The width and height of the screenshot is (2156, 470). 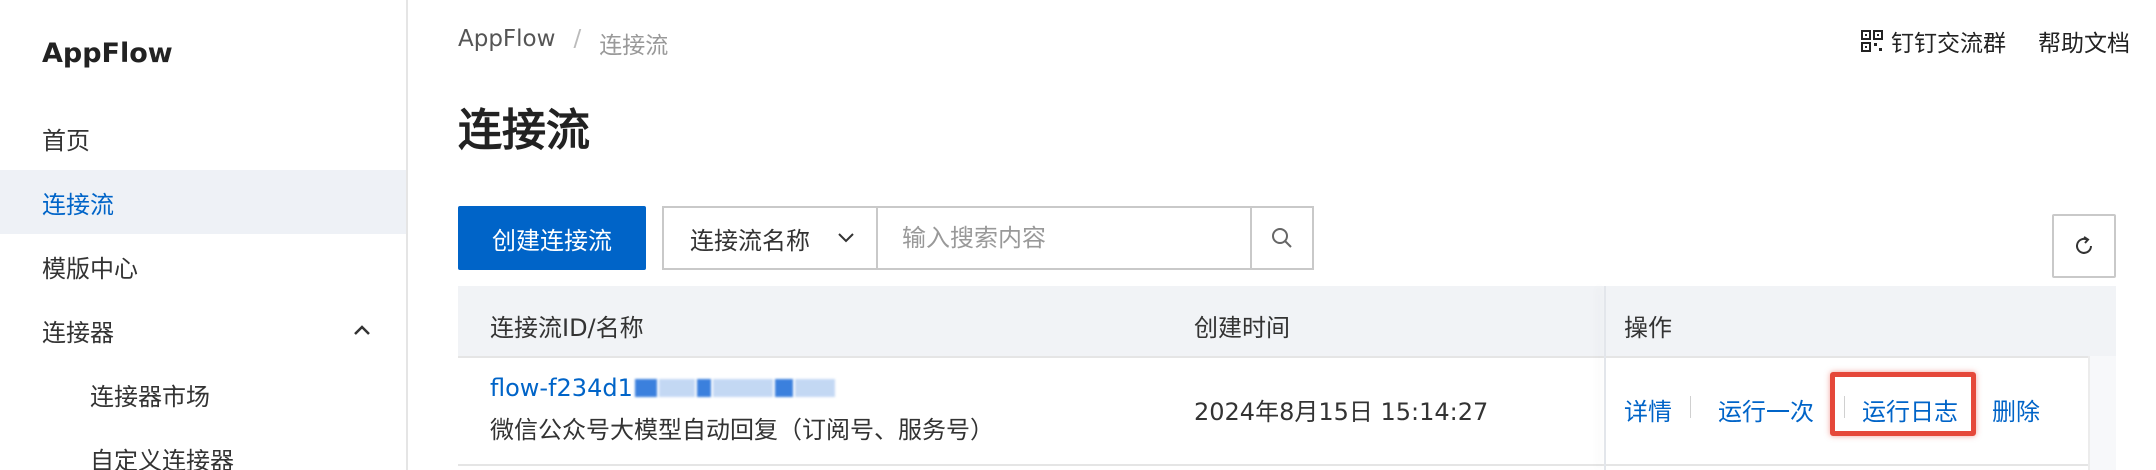 I want to click on search-filter: 连接流名称, so click(x=988, y=238).